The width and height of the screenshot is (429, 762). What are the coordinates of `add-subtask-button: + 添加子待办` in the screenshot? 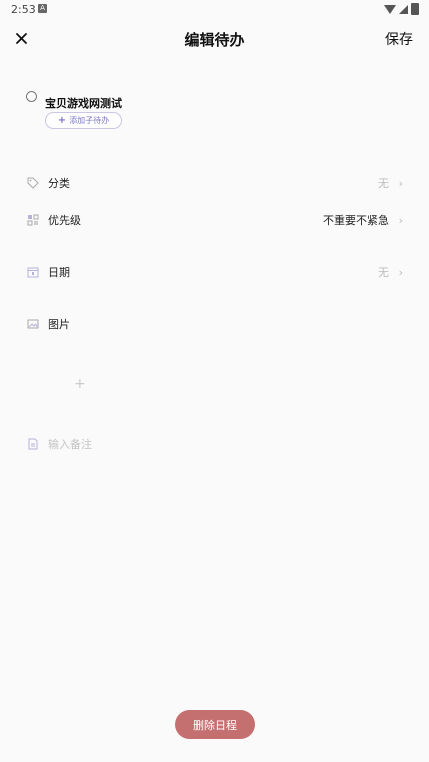 It's located at (83, 120).